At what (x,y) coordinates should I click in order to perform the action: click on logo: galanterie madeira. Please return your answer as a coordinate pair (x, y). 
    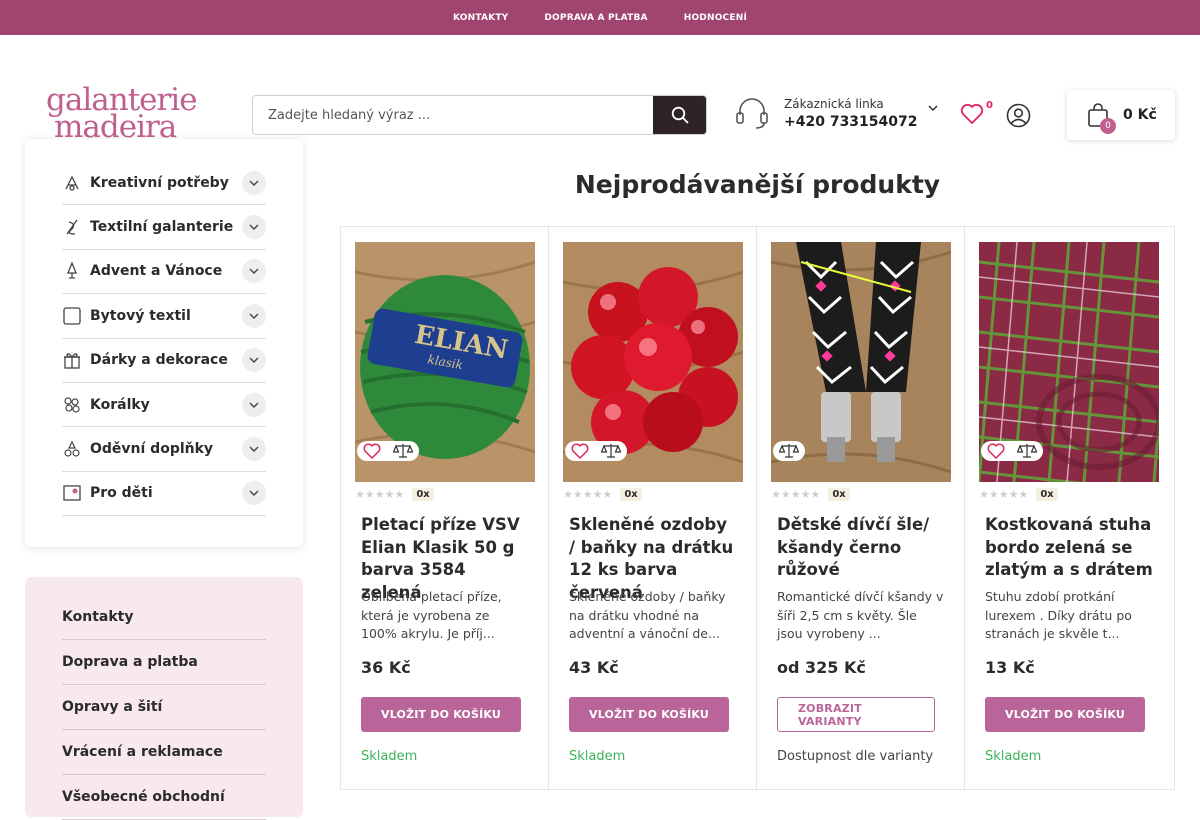
    Looking at the image, I should click on (126, 115).